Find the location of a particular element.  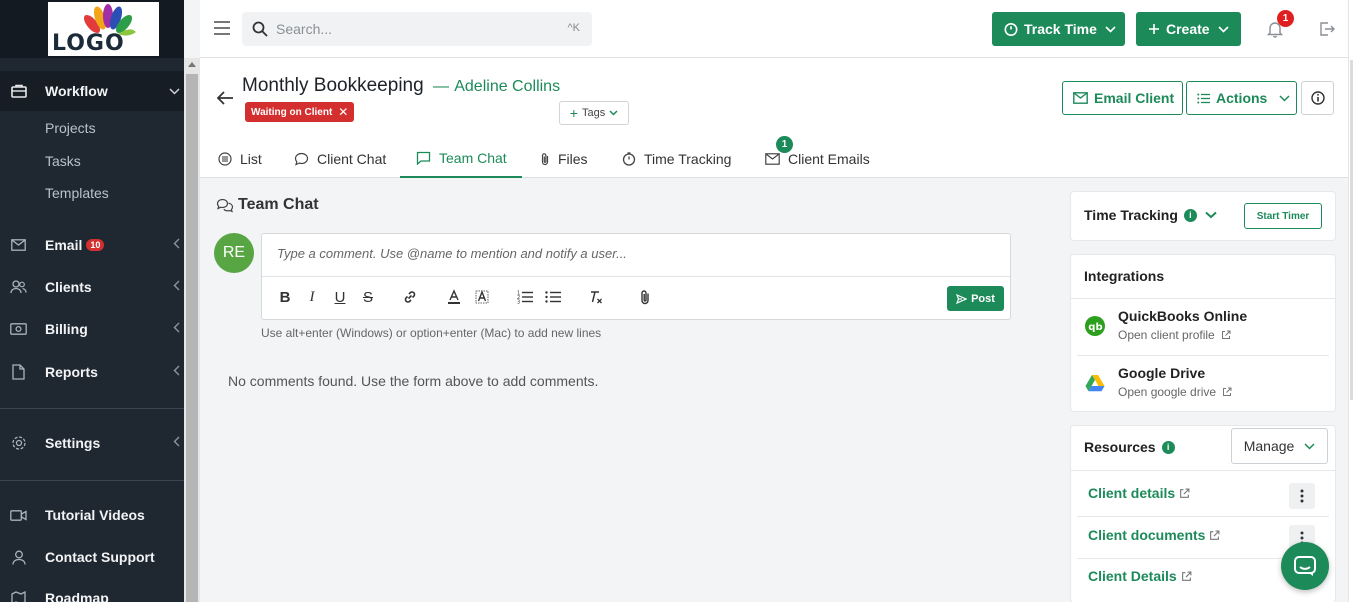

search-box: ^K is located at coordinates (417, 29).